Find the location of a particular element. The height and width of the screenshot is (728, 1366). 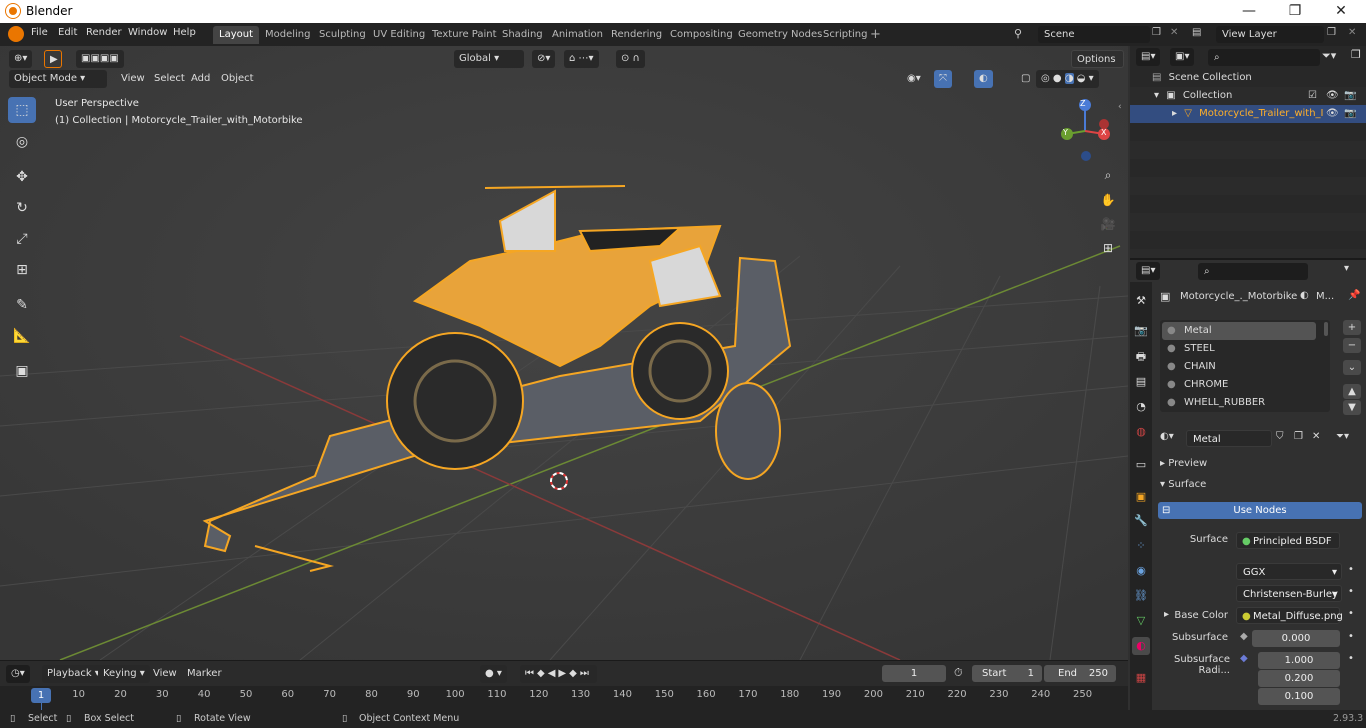

snap-icon: ⌂ ⋯▾ is located at coordinates (581, 59).